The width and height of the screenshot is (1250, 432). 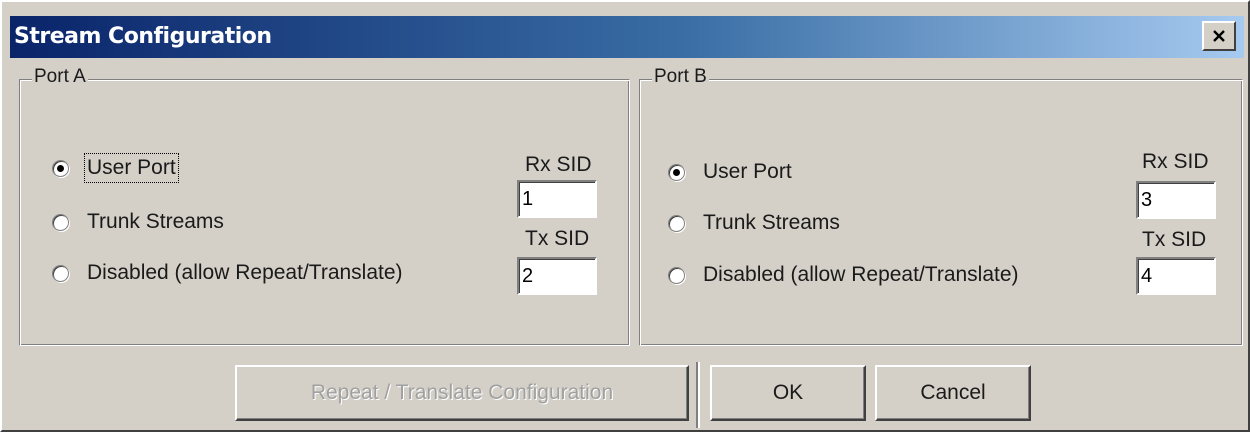 What do you see at coordinates (747, 171) in the screenshot?
I see `port-b-user-port-label: User Port` at bounding box center [747, 171].